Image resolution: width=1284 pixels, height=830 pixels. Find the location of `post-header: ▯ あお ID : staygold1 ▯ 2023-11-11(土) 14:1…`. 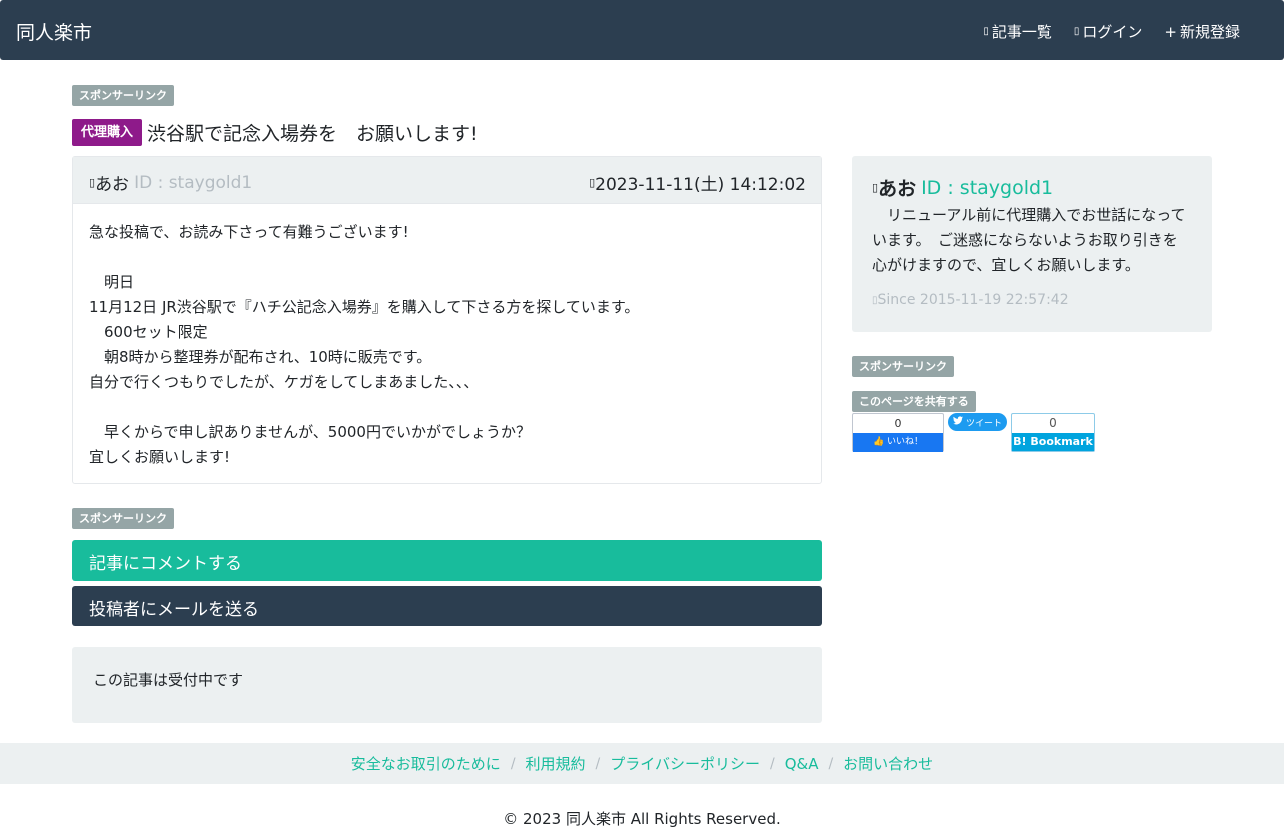

post-header: ▯ あお ID : staygold1 ▯ 2023-11-11(土) 14:1… is located at coordinates (447, 180).